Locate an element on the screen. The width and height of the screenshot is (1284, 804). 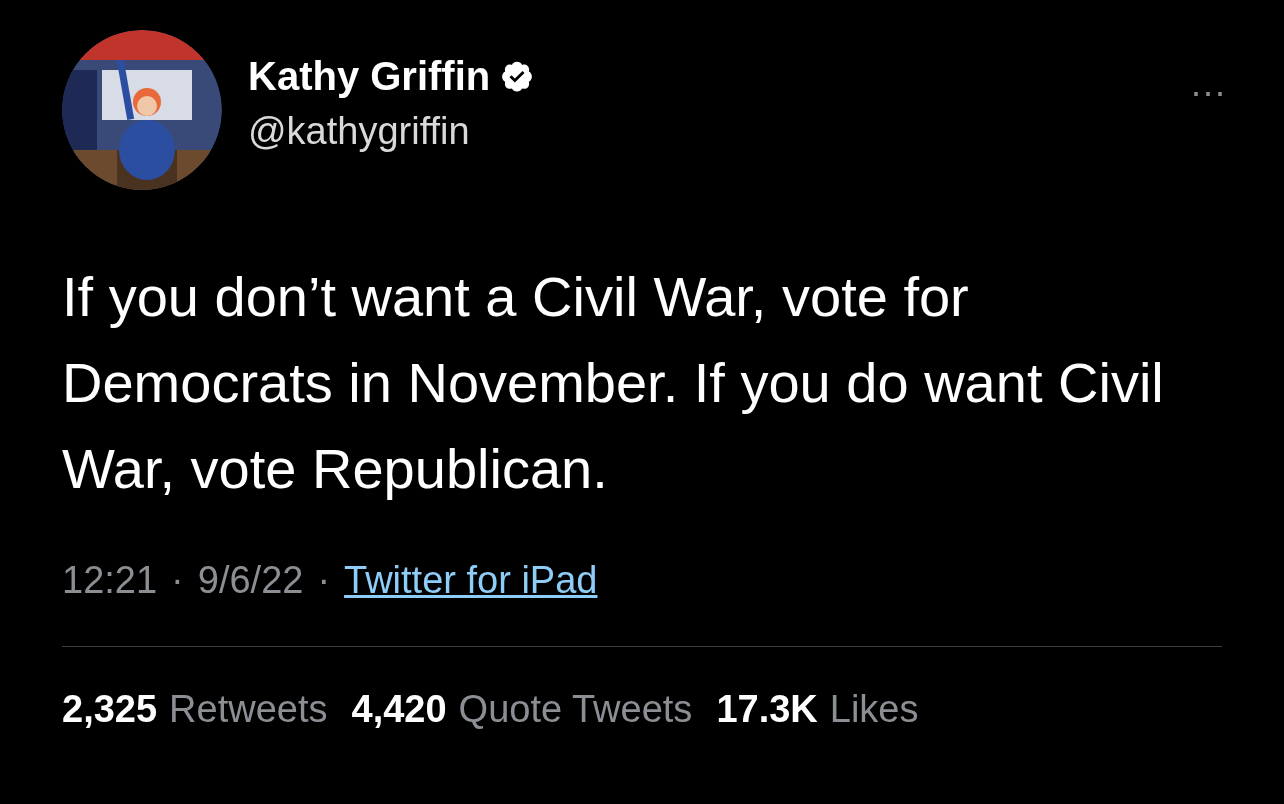
stat-label: Likes is located at coordinates (874, 709).